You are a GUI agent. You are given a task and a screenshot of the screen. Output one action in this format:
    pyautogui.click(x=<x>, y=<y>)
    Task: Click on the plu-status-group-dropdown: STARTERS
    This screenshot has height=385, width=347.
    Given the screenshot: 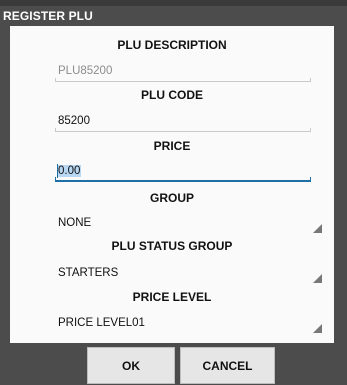 What is the action you would take?
    pyautogui.click(x=188, y=274)
    